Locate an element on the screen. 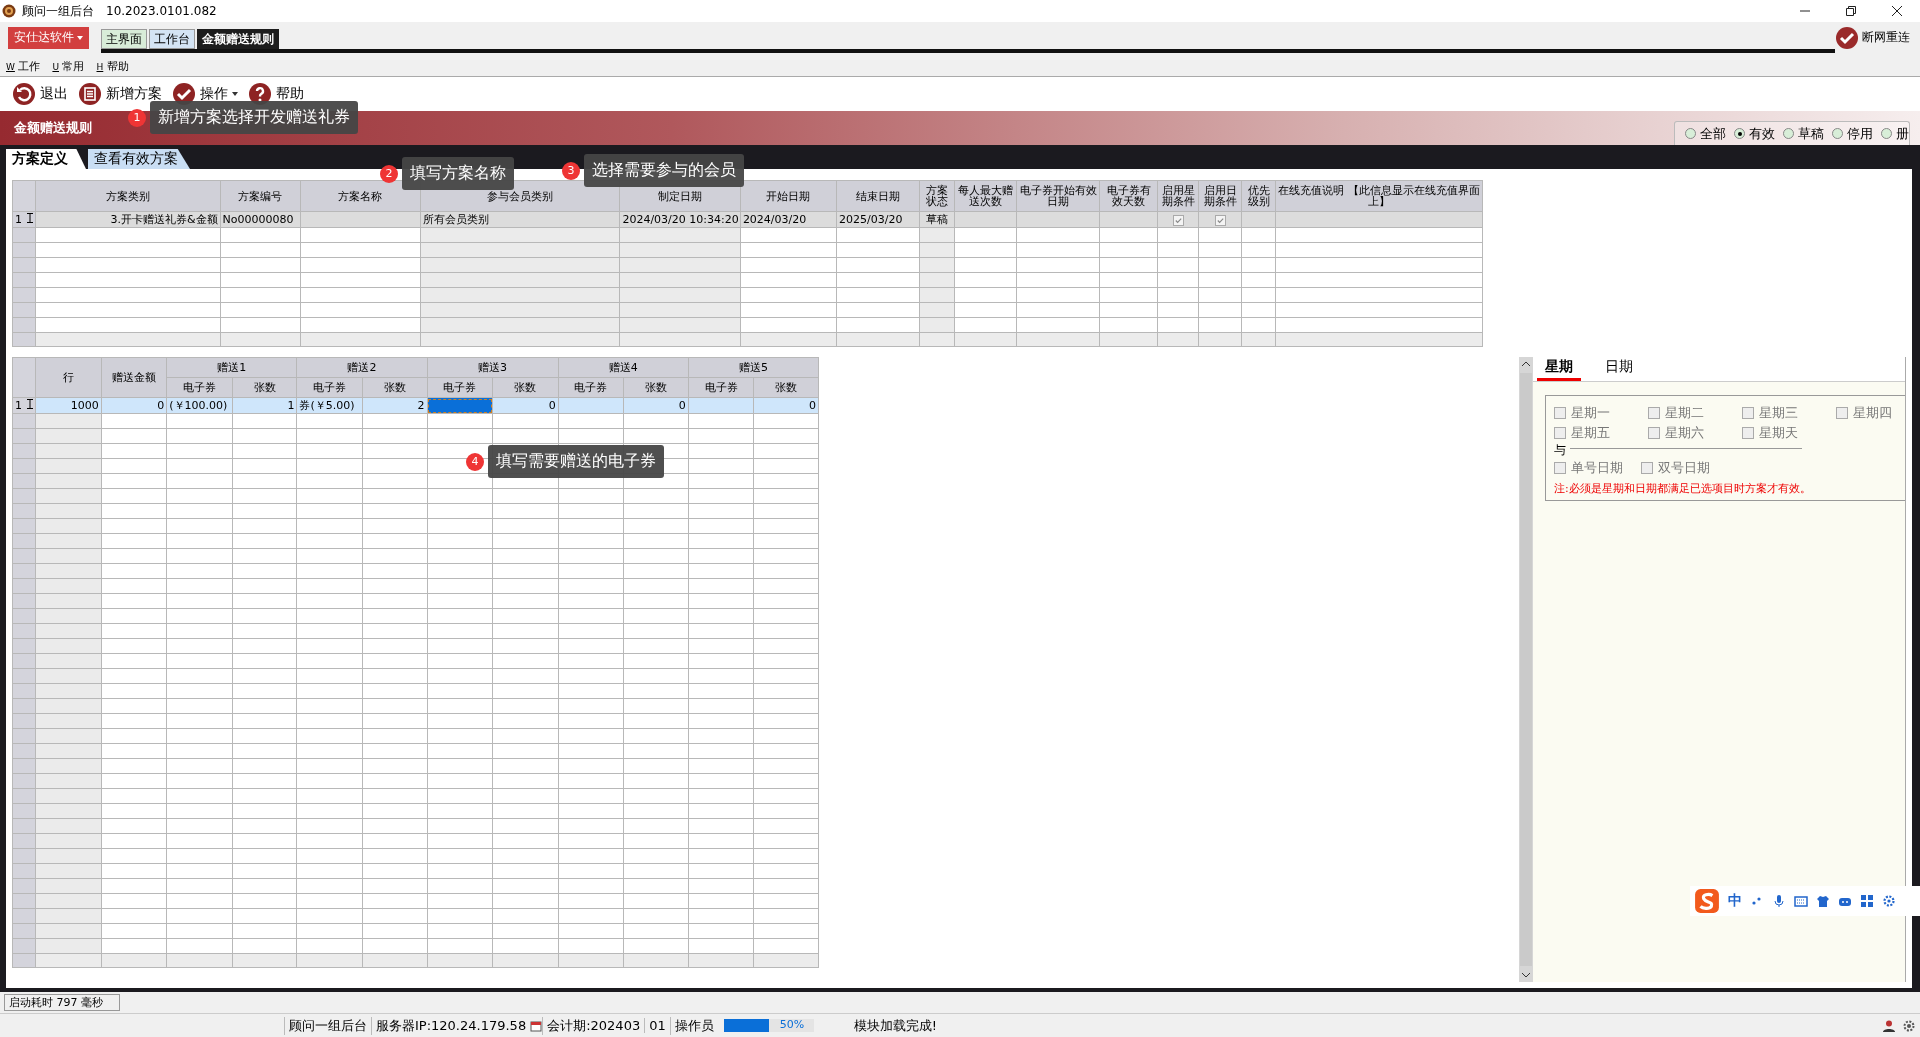  menu-item: U 常用 is located at coordinates (68, 66).